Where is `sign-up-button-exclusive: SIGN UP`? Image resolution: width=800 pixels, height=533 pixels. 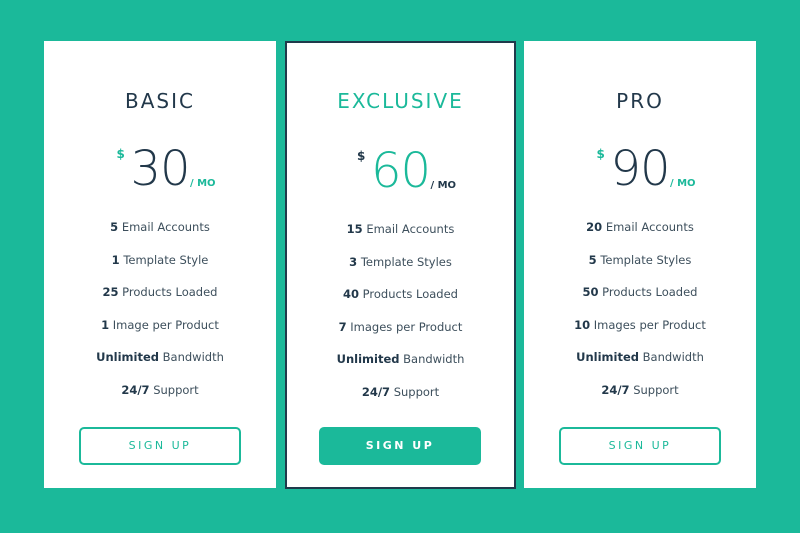 sign-up-button-exclusive: SIGN UP is located at coordinates (400, 446).